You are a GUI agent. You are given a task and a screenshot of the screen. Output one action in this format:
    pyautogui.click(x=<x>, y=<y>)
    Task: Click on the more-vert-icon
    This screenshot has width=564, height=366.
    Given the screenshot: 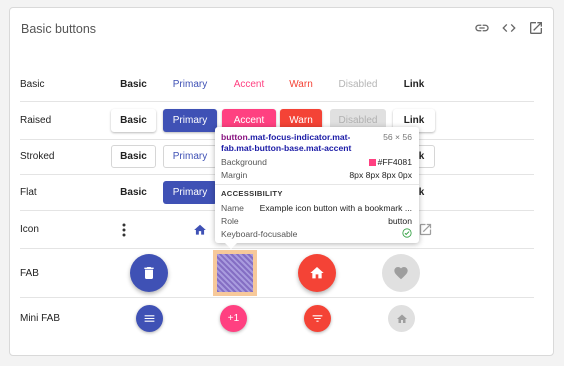 What is the action you would take?
    pyautogui.click(x=124, y=230)
    